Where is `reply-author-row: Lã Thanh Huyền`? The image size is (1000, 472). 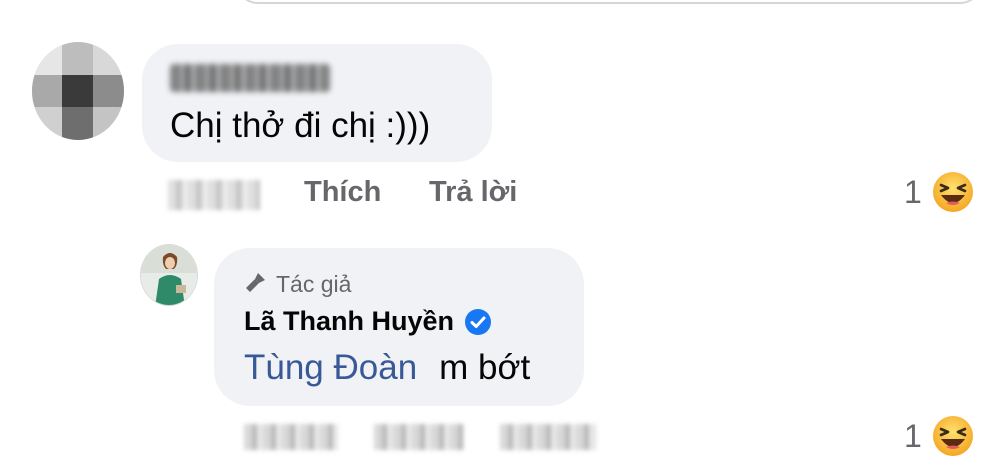 reply-author-row: Lã Thanh Huyền is located at coordinates (368, 321).